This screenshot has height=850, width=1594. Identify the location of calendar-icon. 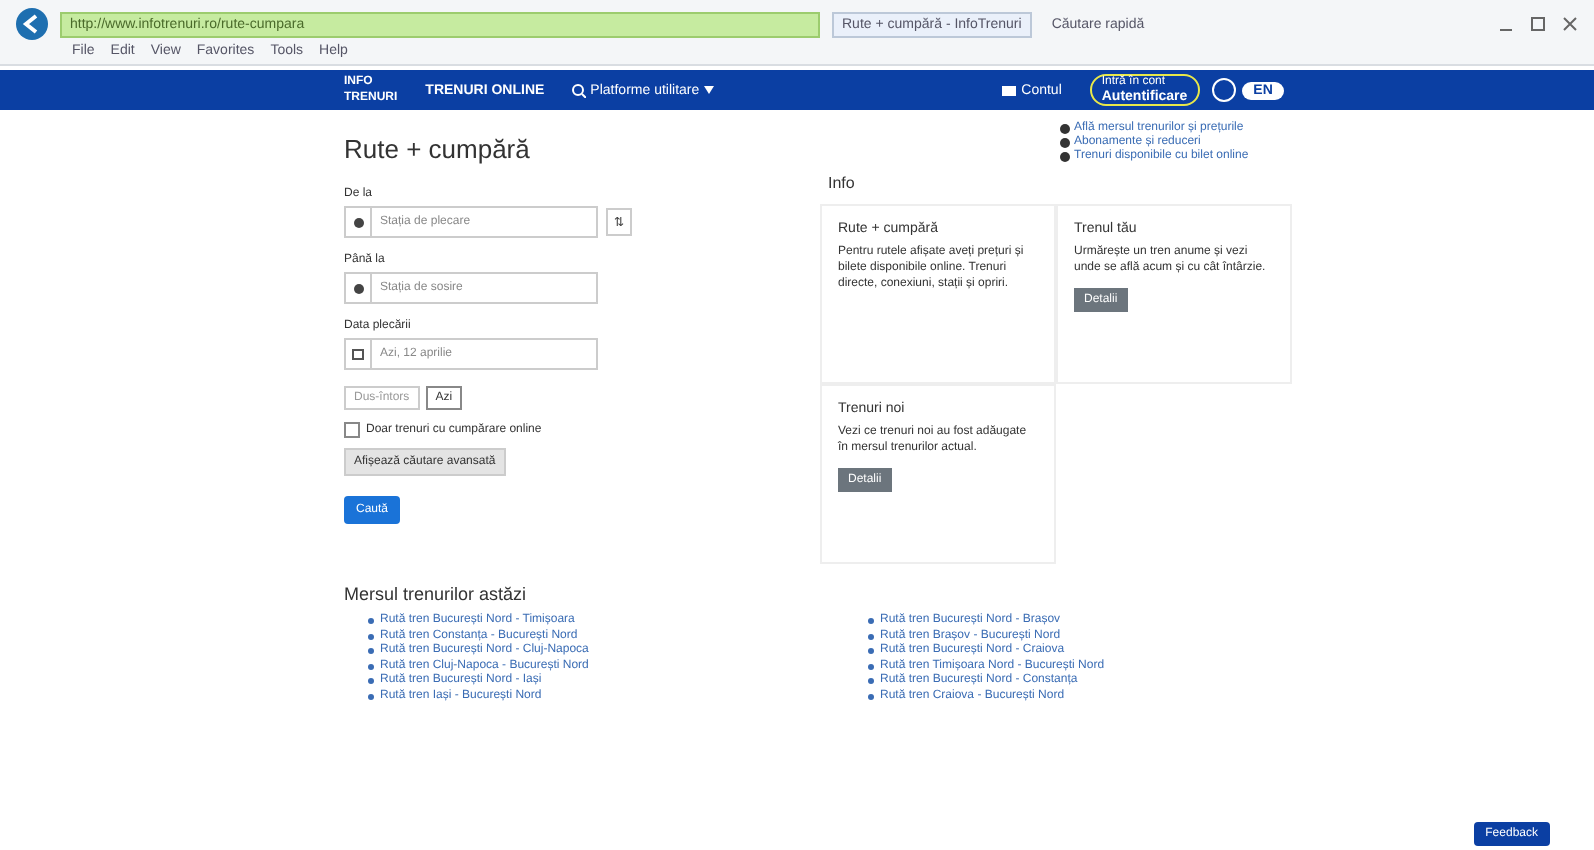
(358, 354).